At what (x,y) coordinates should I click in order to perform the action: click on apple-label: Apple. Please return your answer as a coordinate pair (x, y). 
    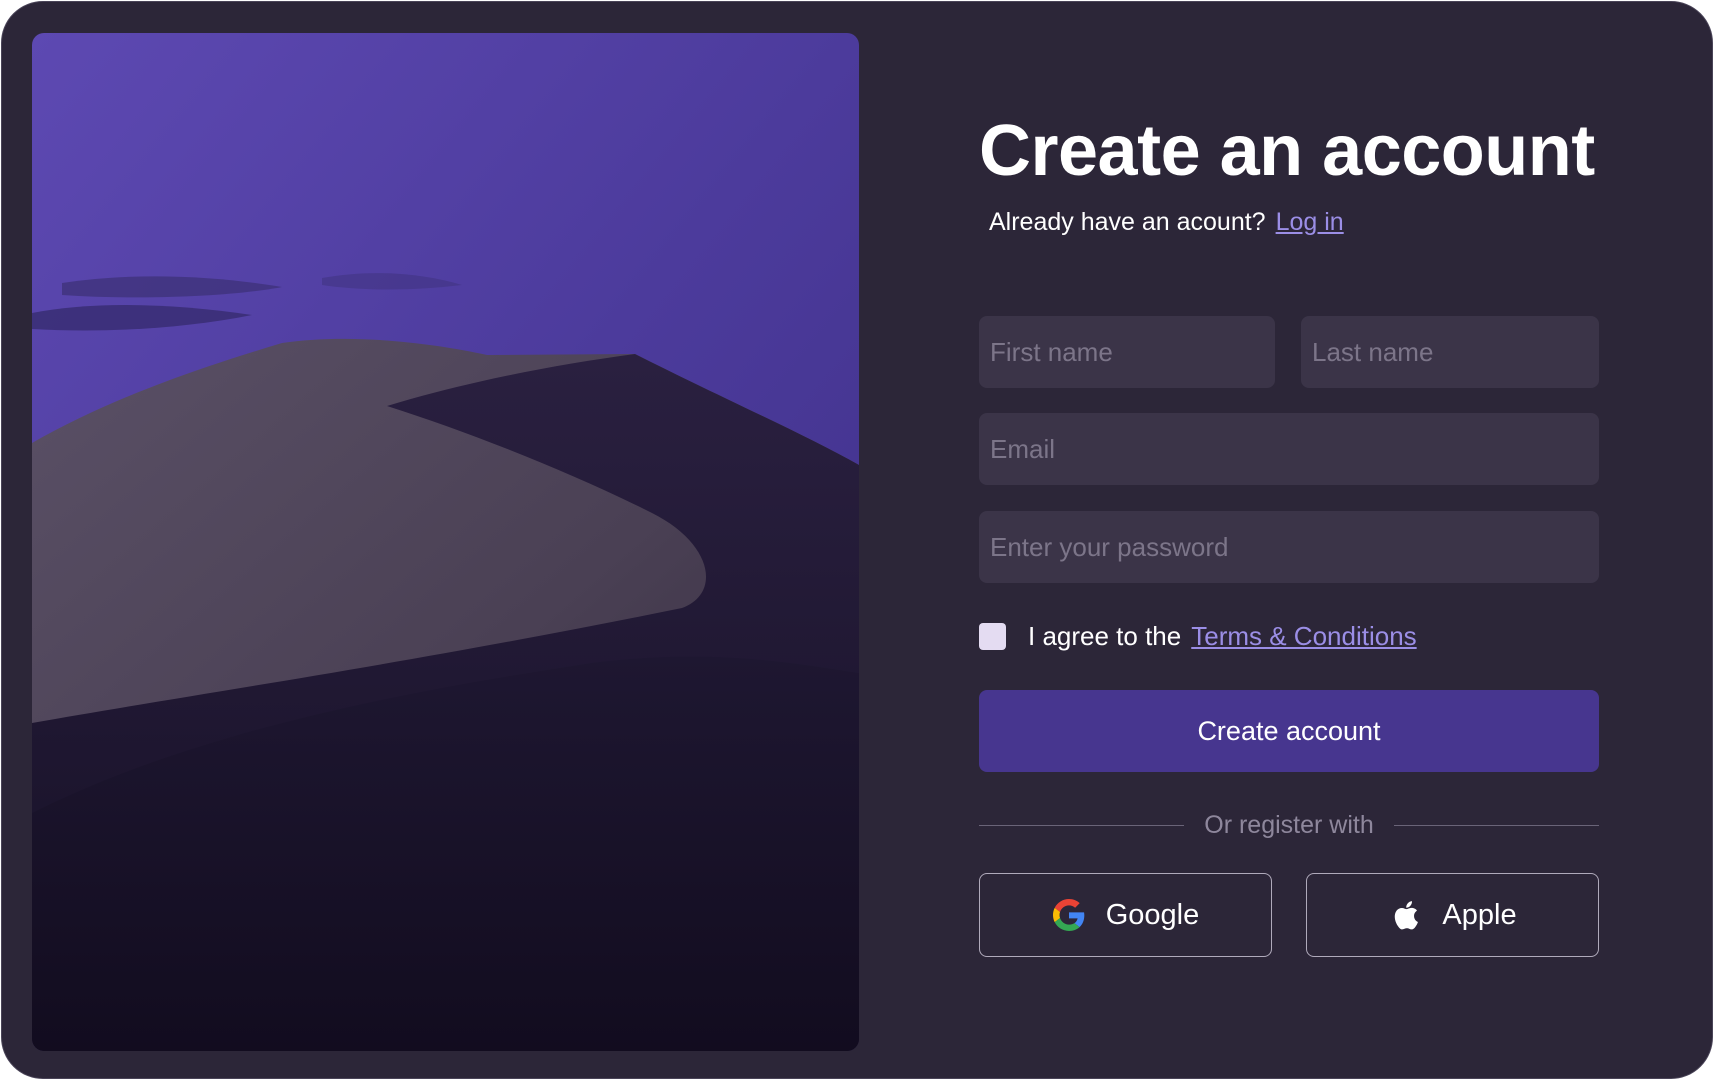
    Looking at the image, I should click on (1479, 914).